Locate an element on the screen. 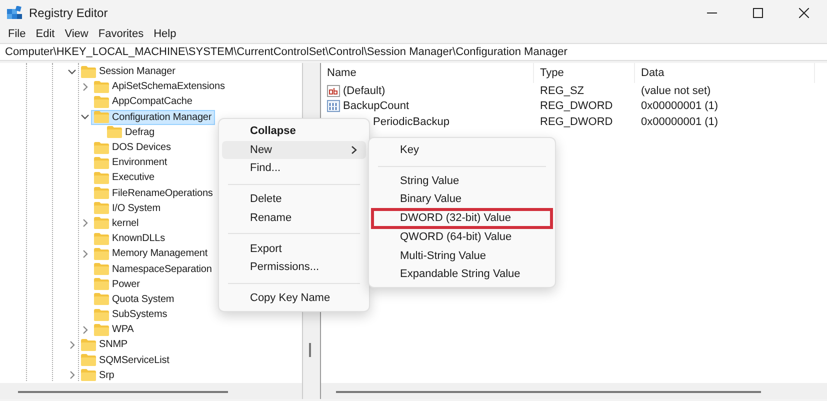 The height and width of the screenshot is (401, 827). menu-item: Binary Value is located at coordinates (462, 200).